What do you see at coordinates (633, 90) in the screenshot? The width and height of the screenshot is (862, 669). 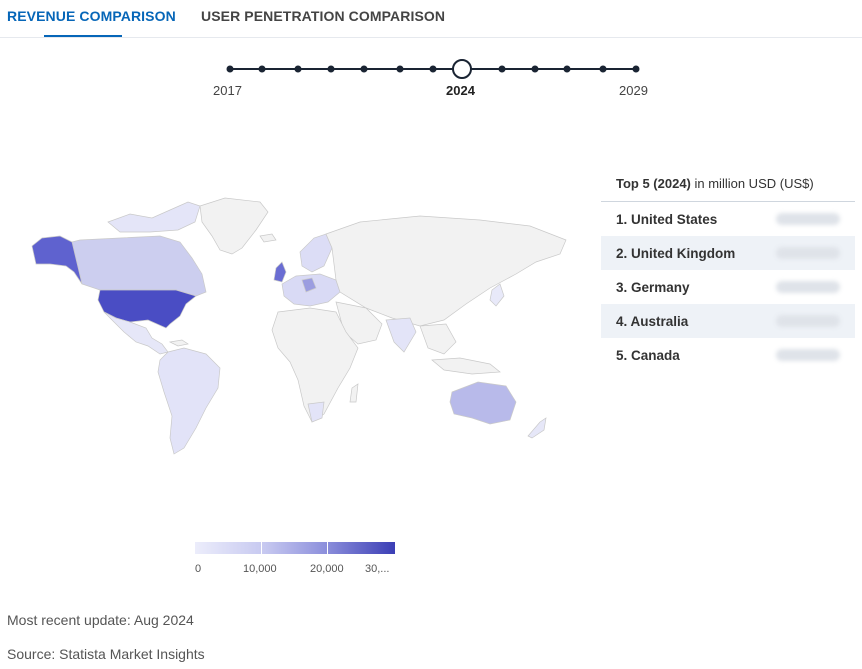 I see `timeline-end-label: 2029` at bounding box center [633, 90].